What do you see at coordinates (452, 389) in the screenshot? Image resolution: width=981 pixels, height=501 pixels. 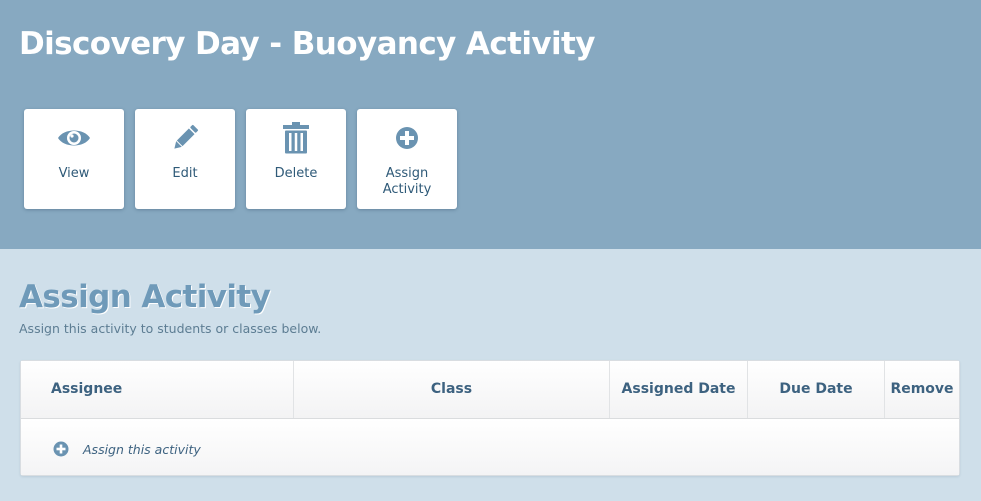 I see `column-header-class: Class` at bounding box center [452, 389].